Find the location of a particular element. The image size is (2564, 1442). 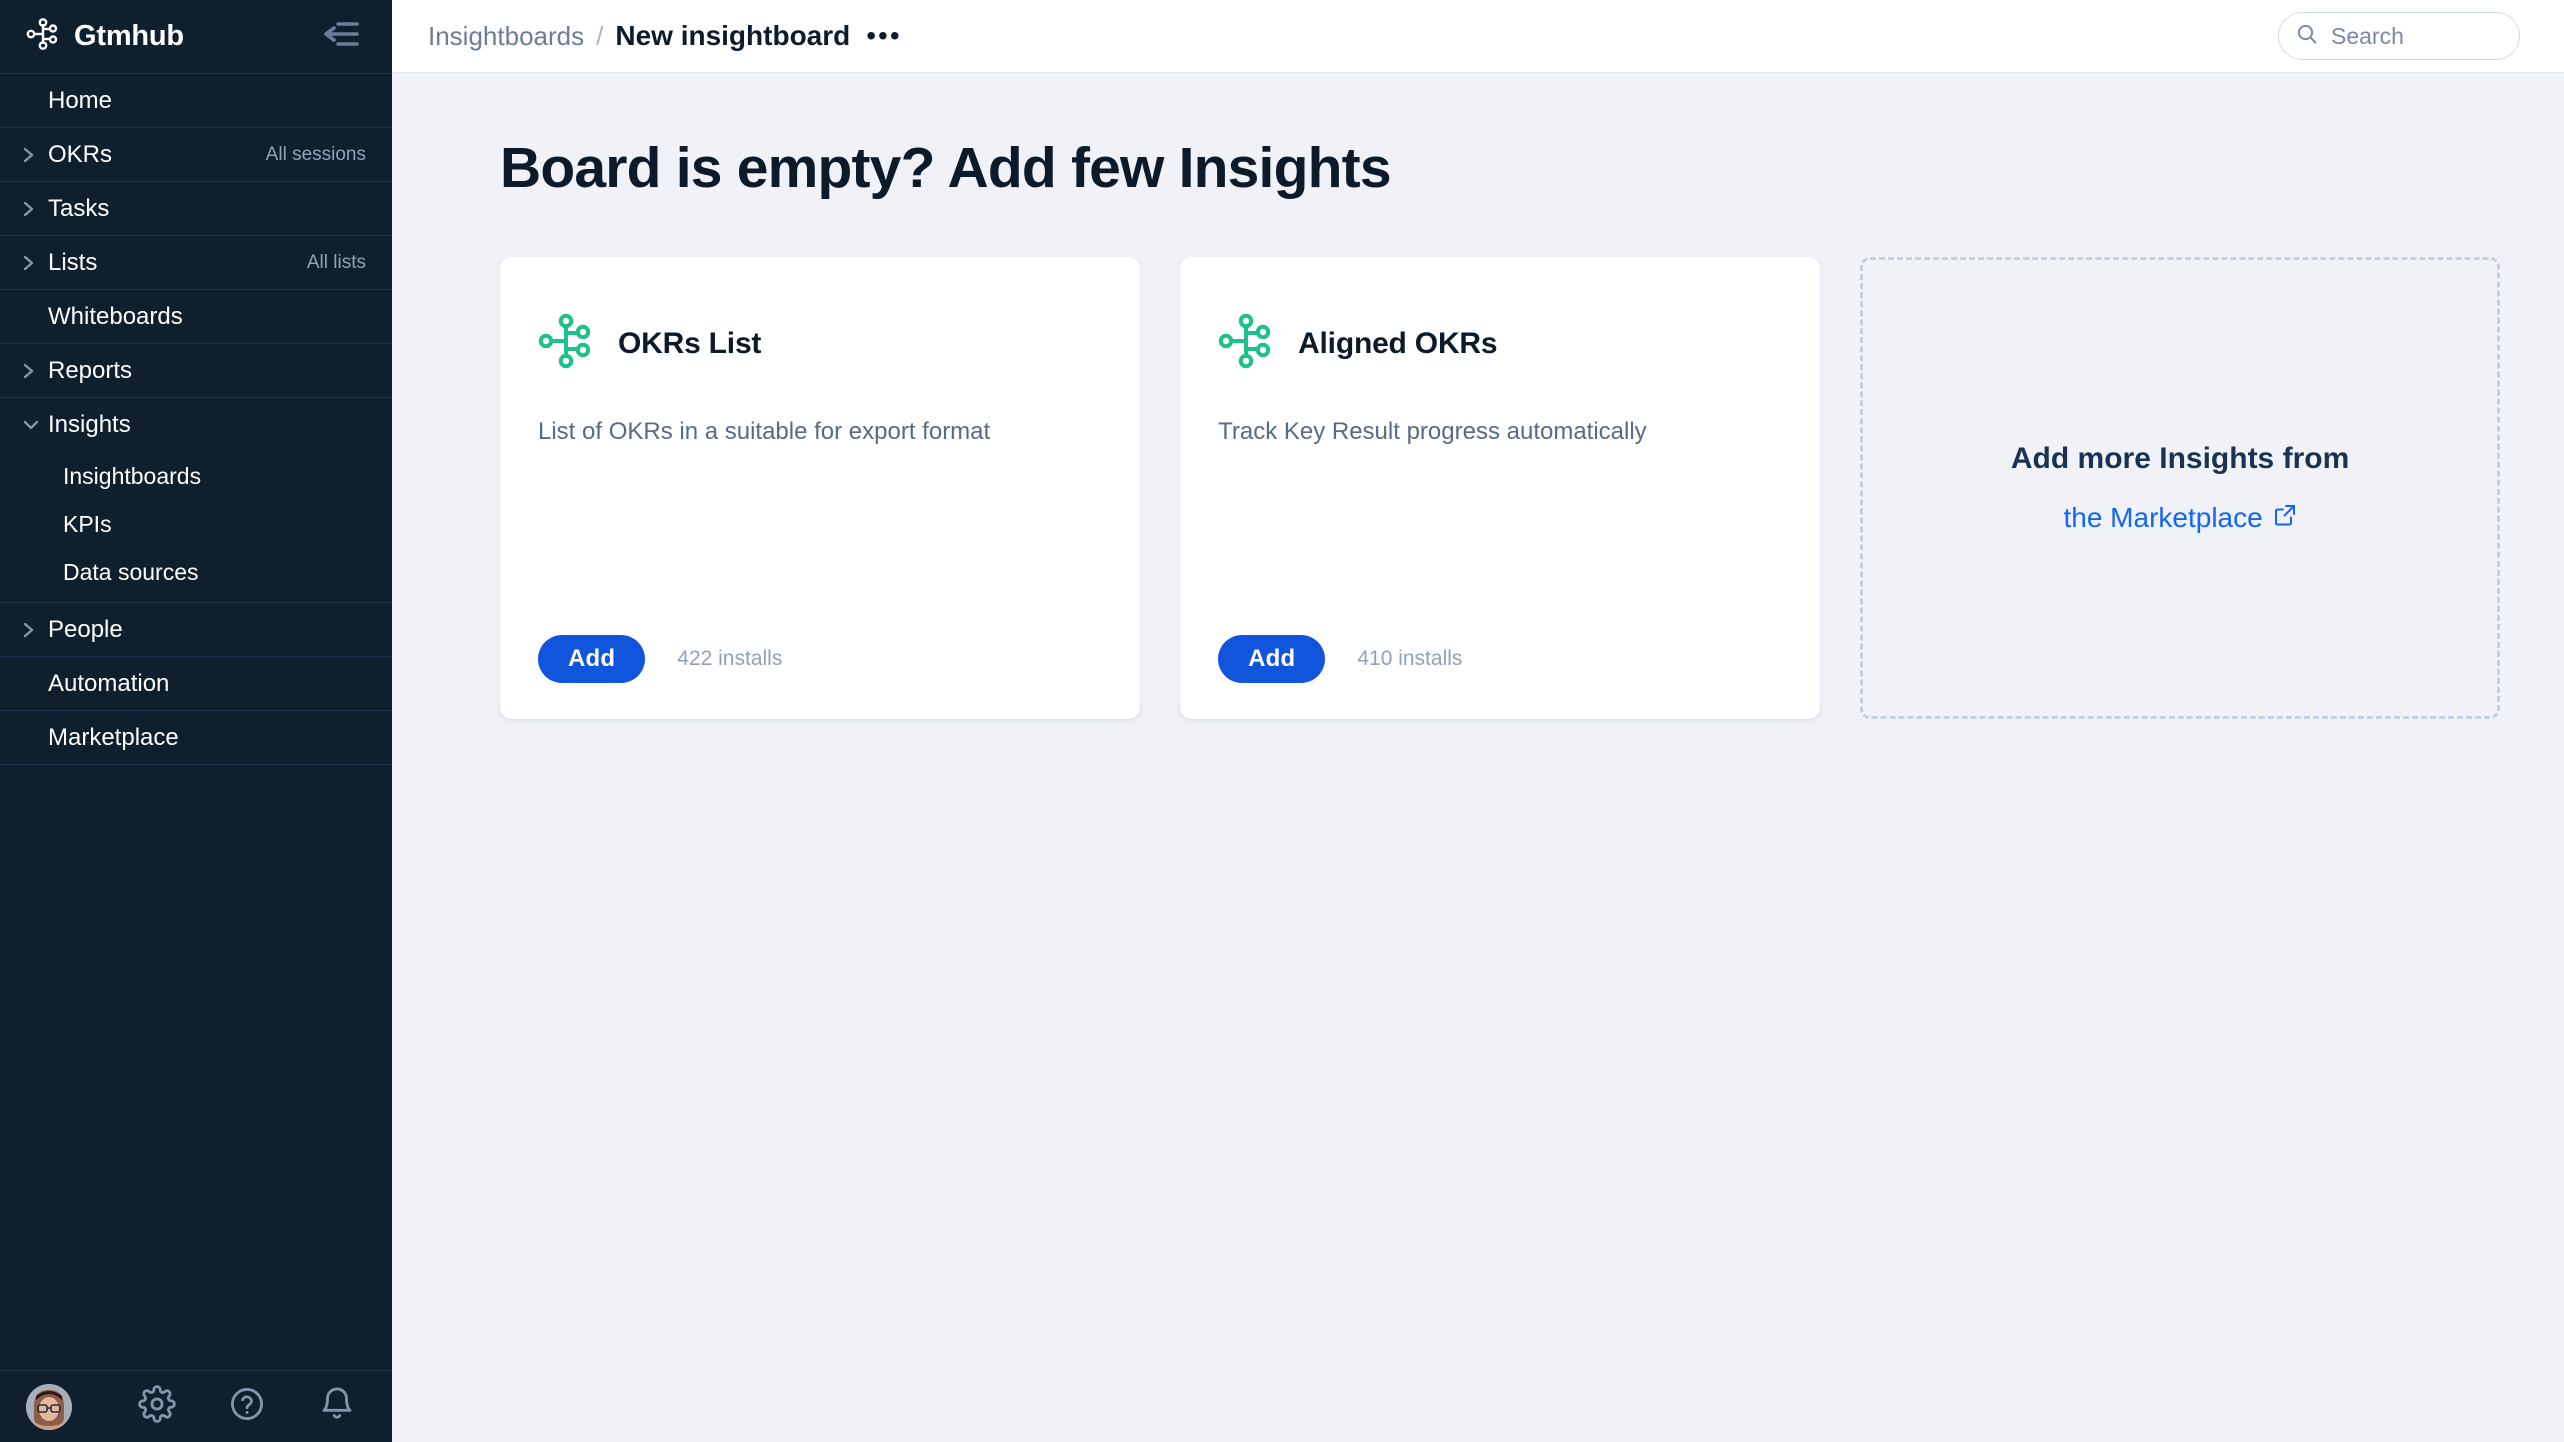

placeholder-title: Add more Insights from is located at coordinates (2180, 458).